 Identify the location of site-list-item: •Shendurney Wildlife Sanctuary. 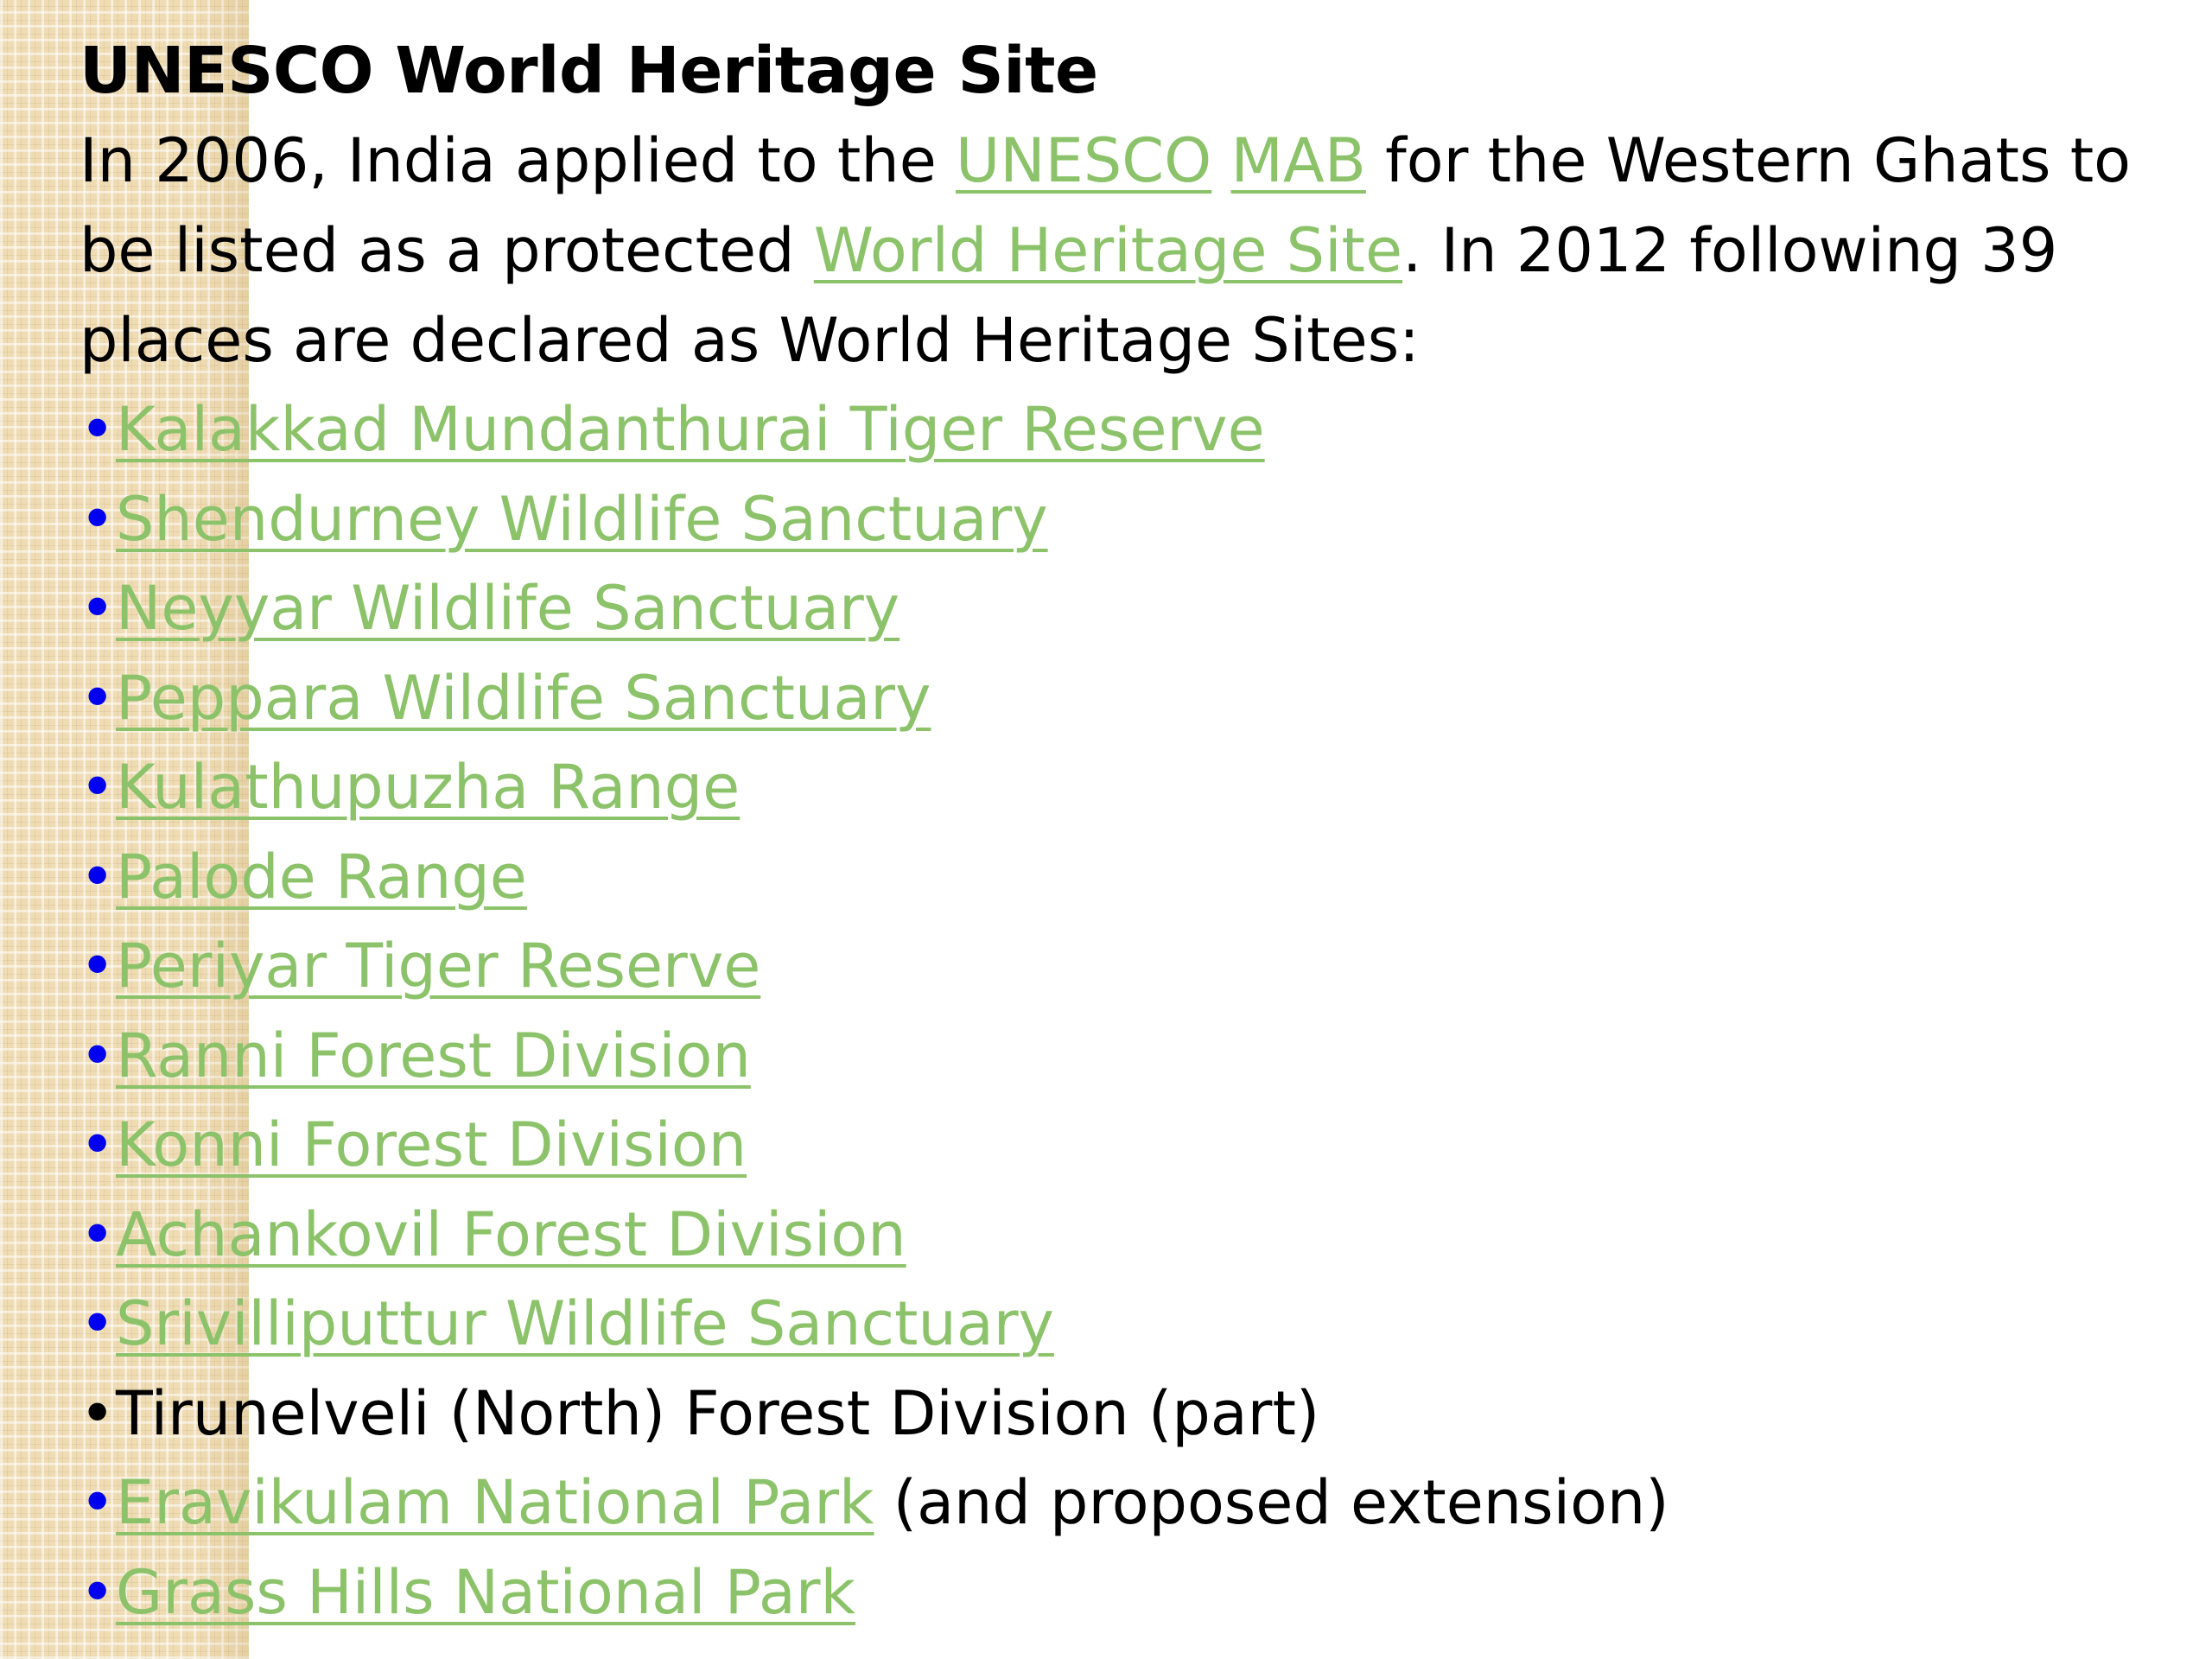
(1125, 520).